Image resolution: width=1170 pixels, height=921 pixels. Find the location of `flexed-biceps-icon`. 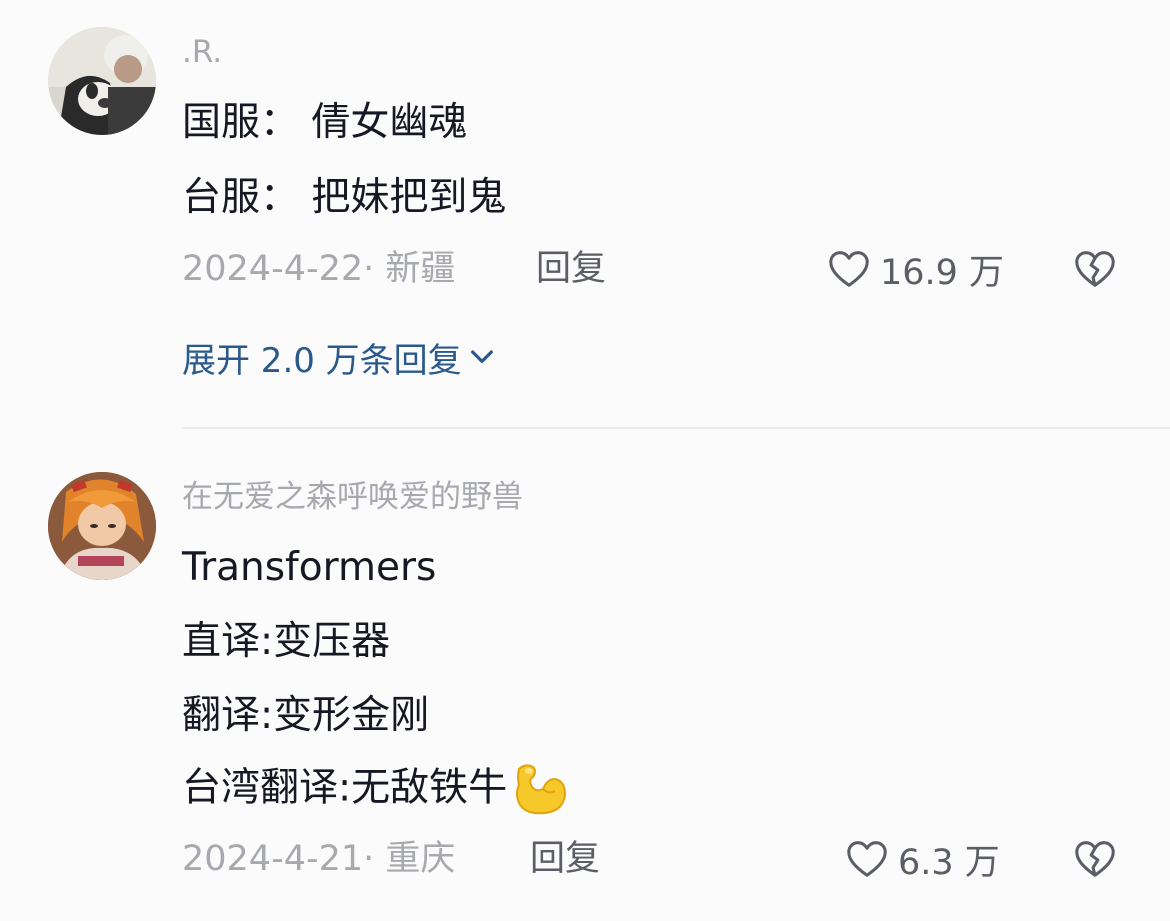

flexed-biceps-icon is located at coordinates (538, 790).